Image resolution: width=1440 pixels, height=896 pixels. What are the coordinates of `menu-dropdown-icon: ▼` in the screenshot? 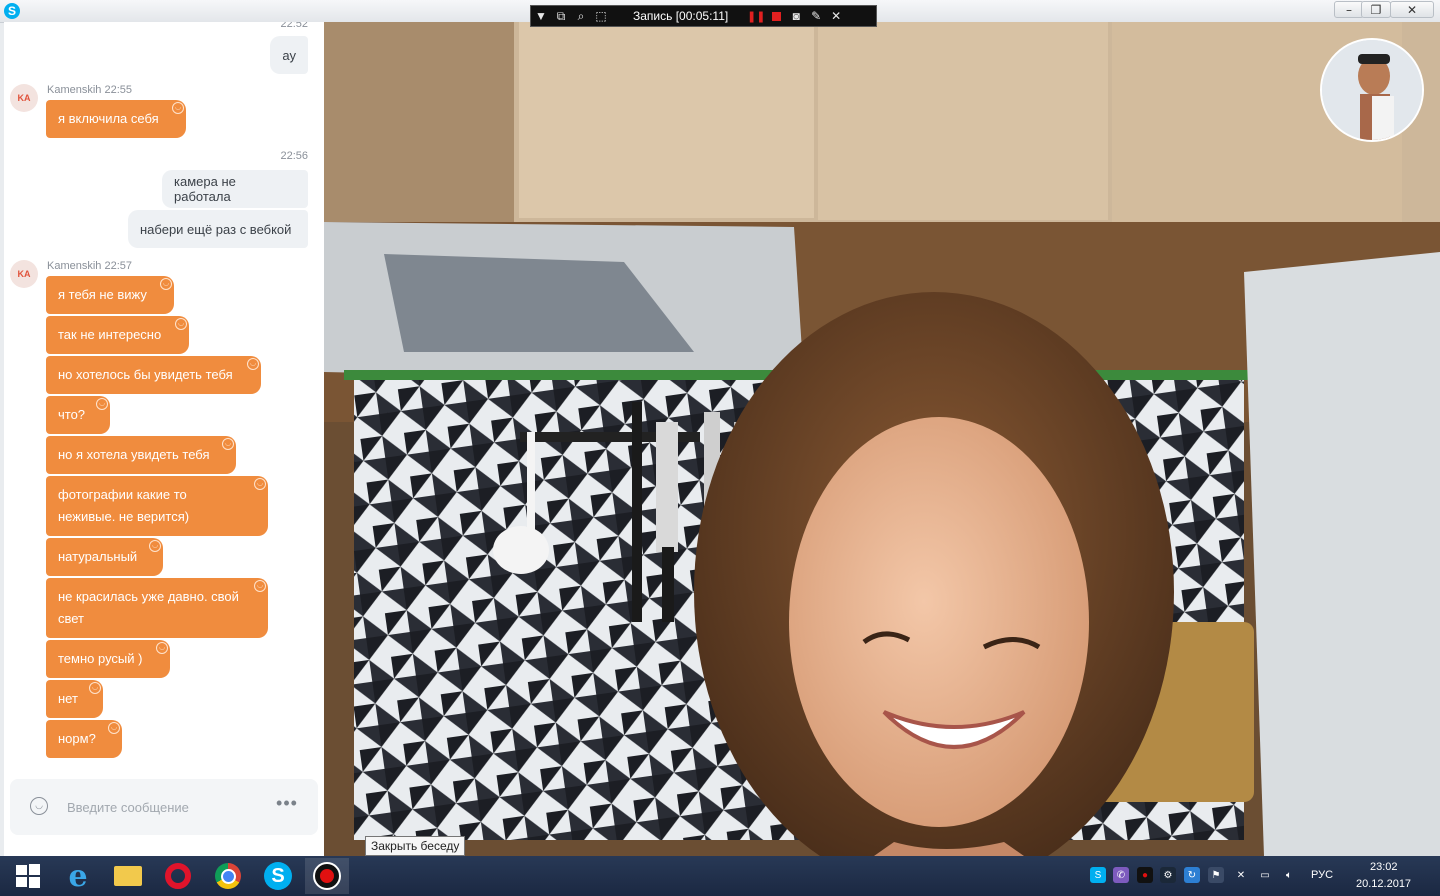 It's located at (541, 16).